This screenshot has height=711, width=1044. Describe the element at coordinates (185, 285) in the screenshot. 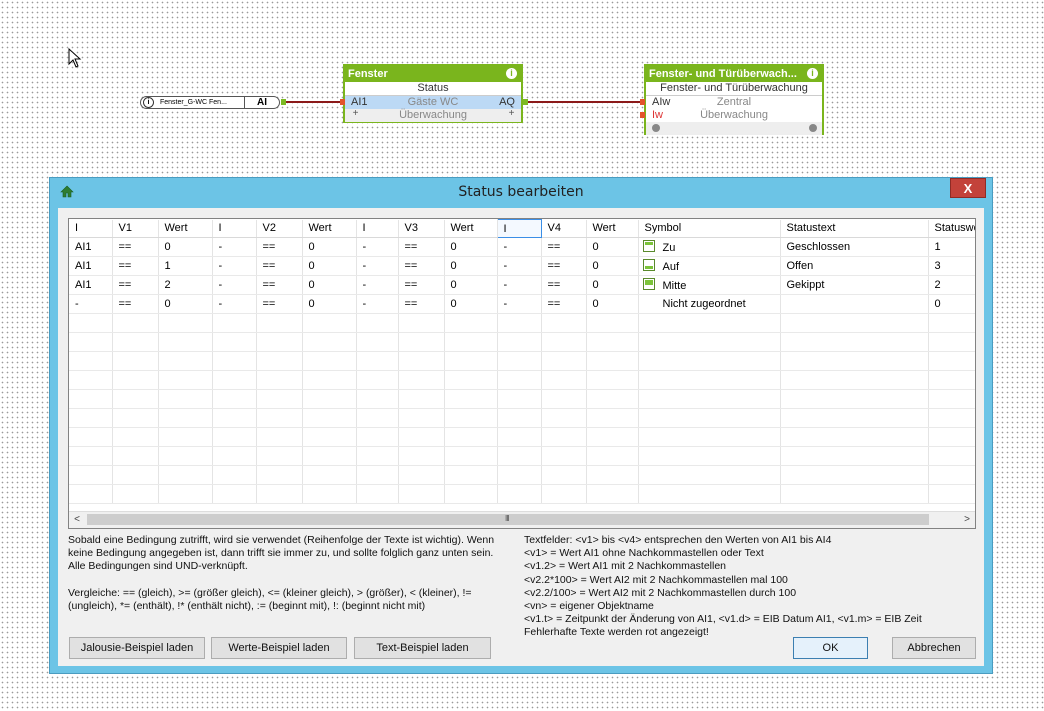

I see `table-cell: 2` at that location.